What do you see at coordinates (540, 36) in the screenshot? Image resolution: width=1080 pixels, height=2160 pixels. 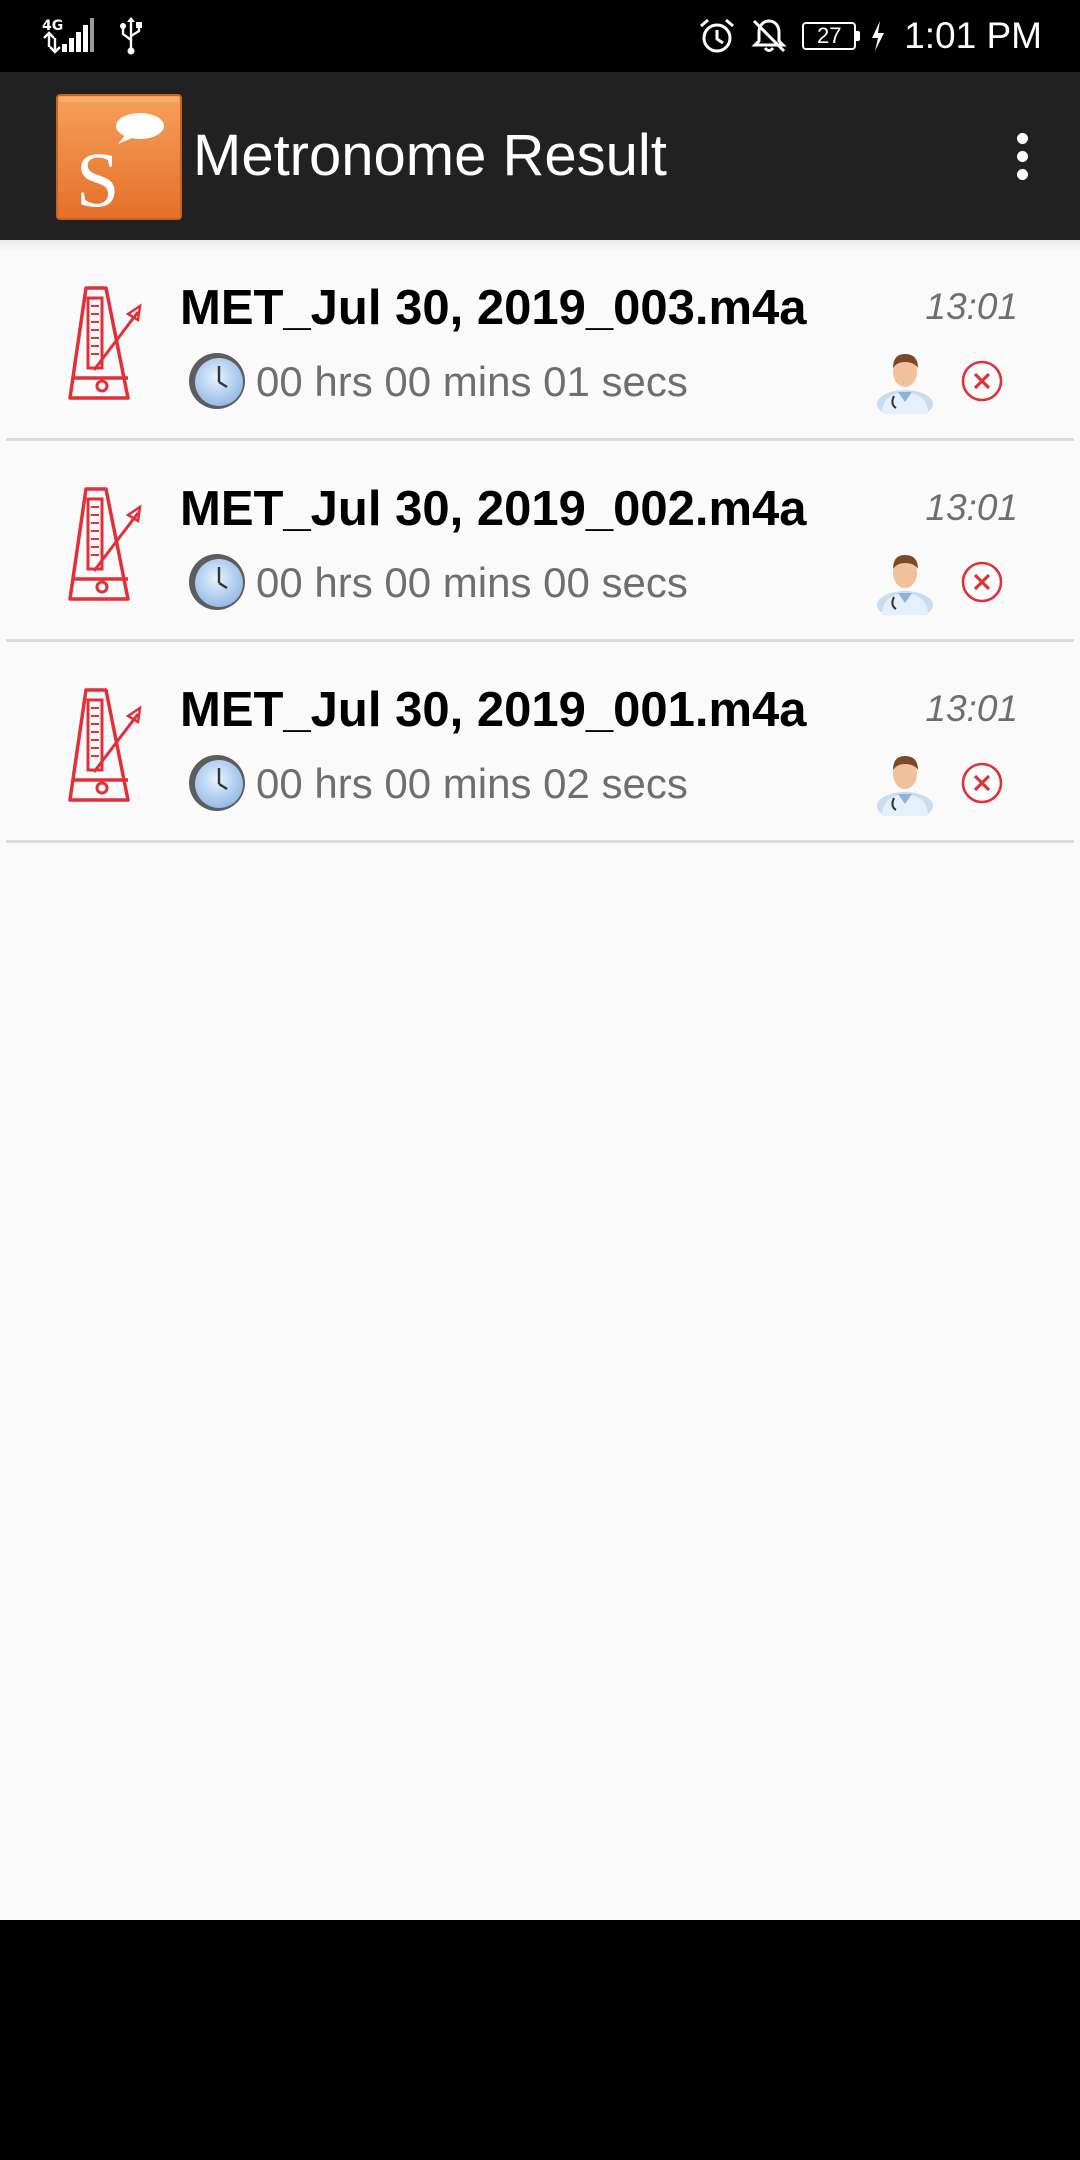 I see `status-bar: 4G 27 1:01 PM` at bounding box center [540, 36].